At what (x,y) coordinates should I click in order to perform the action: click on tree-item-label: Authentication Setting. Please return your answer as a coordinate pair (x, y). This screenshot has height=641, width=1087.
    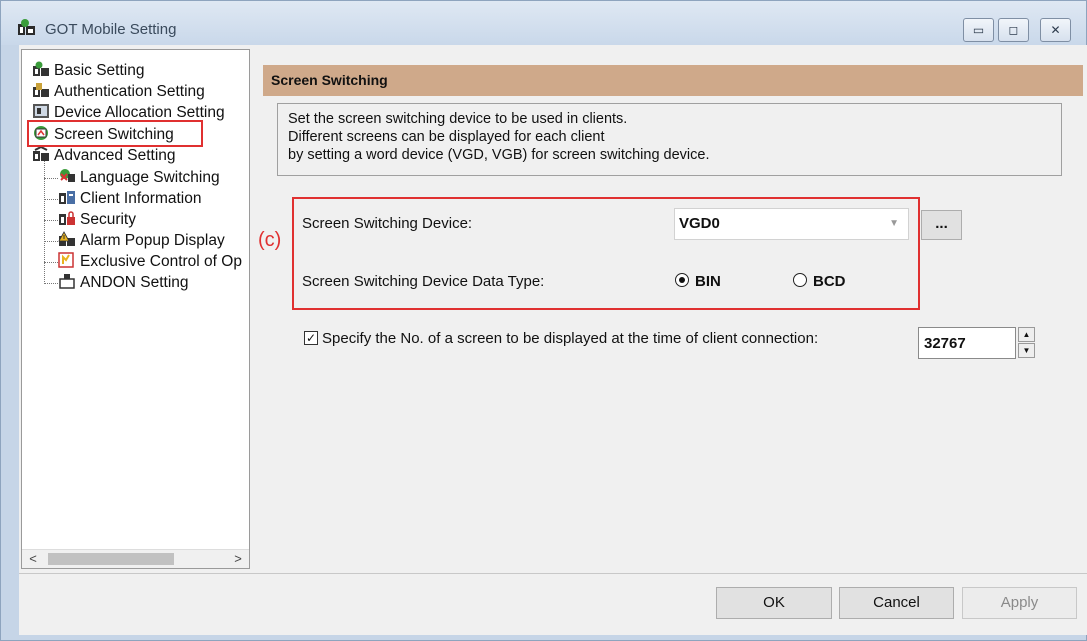
    Looking at the image, I should click on (129, 91).